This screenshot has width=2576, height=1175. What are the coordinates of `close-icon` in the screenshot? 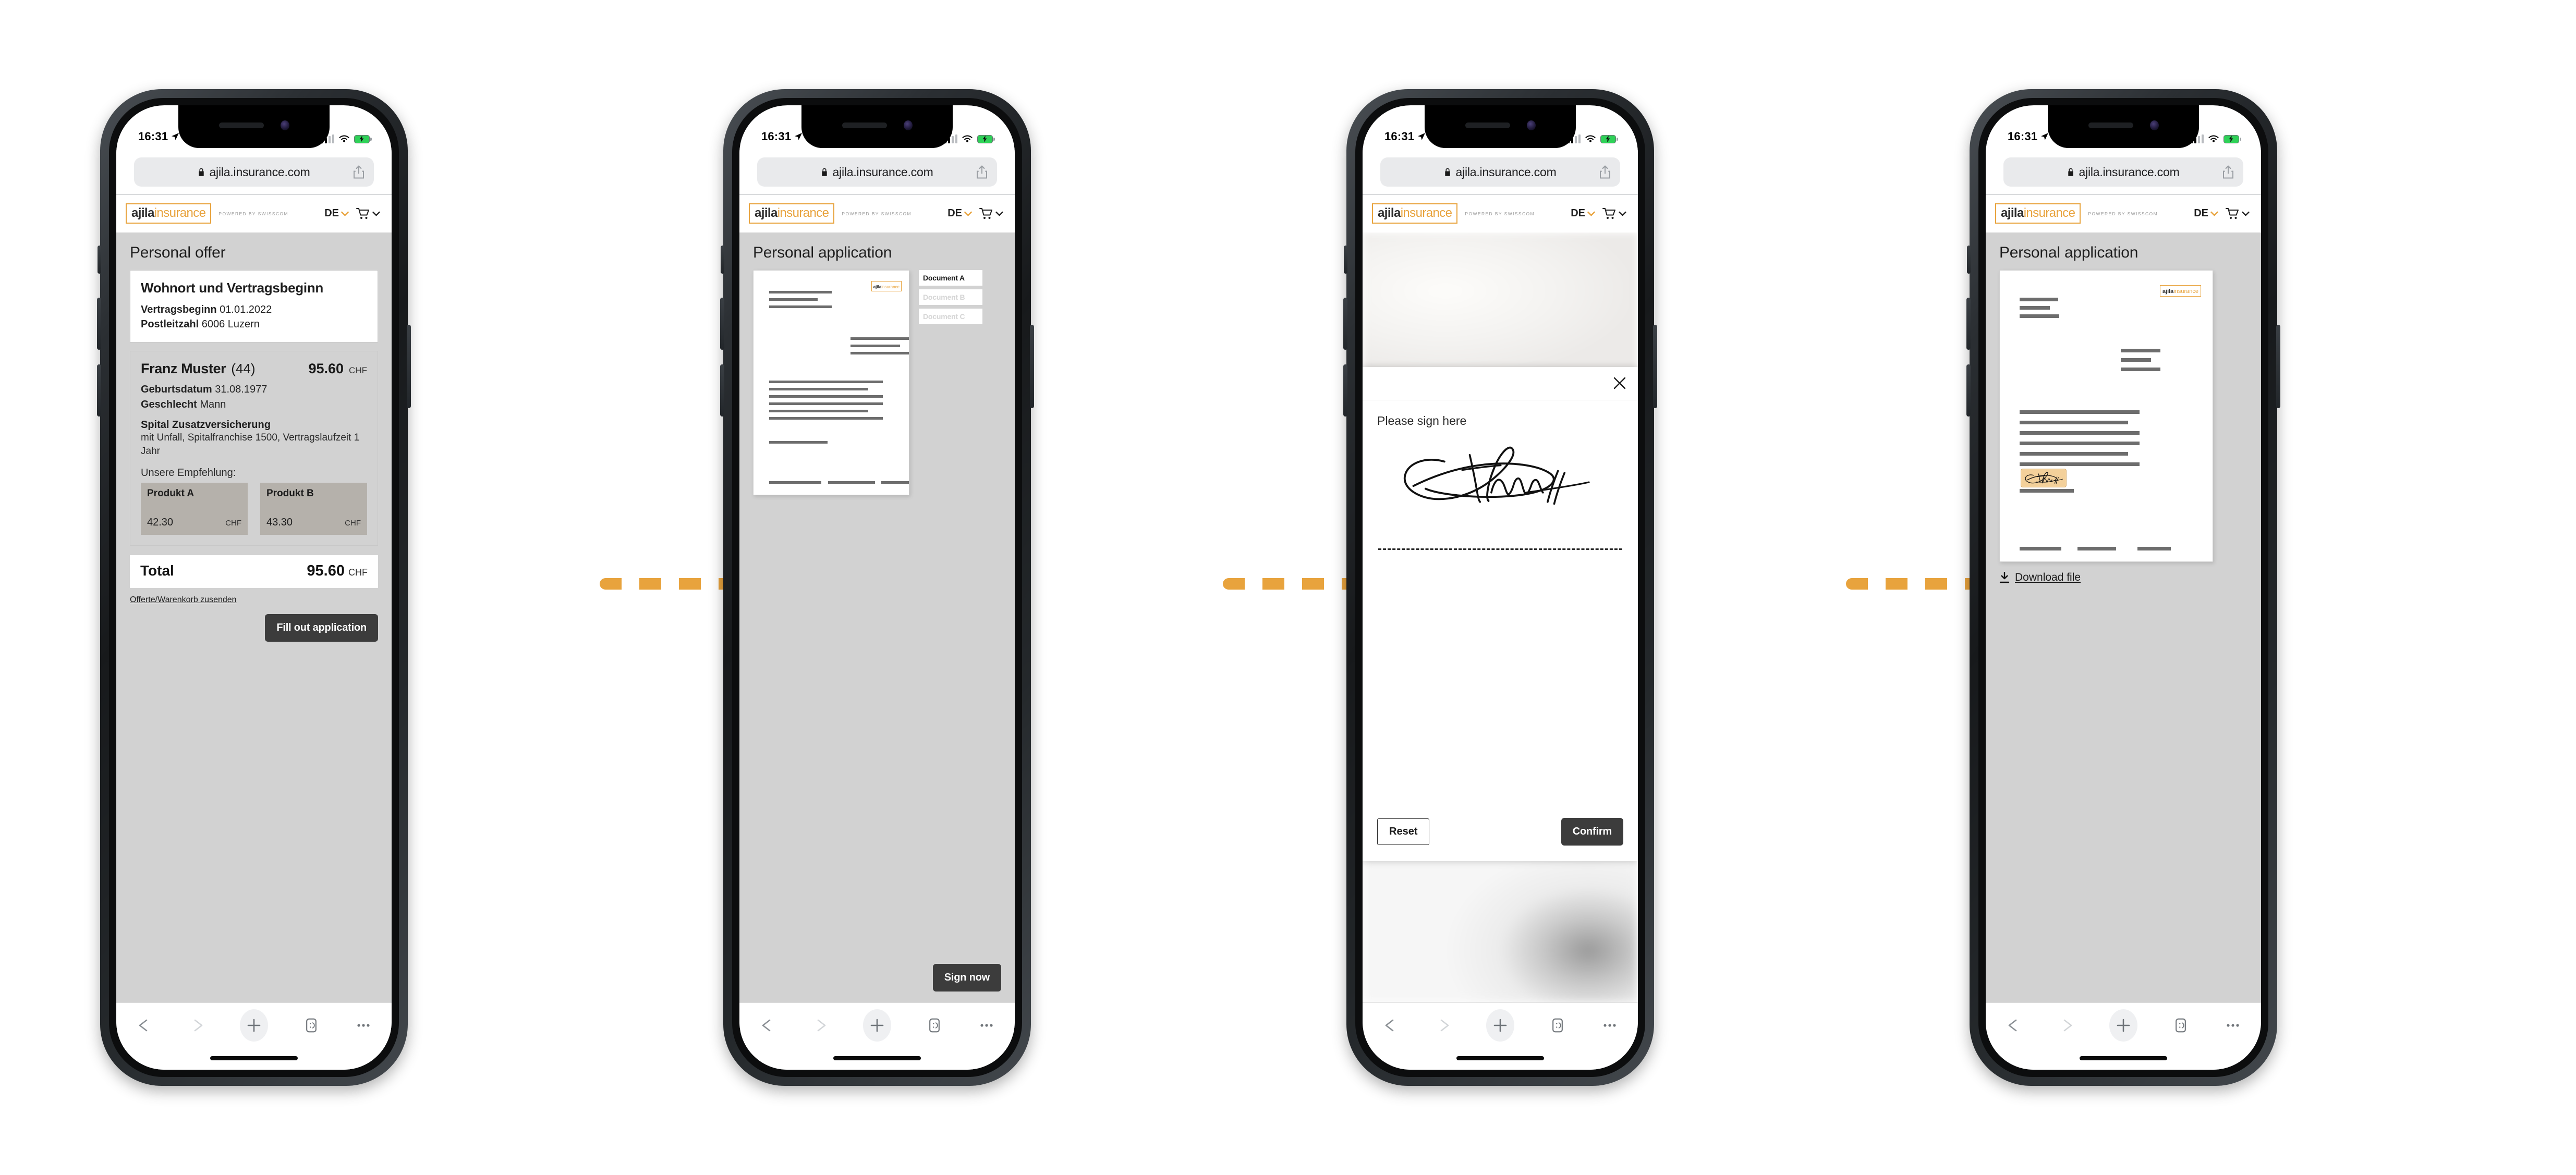 It's located at (1619, 383).